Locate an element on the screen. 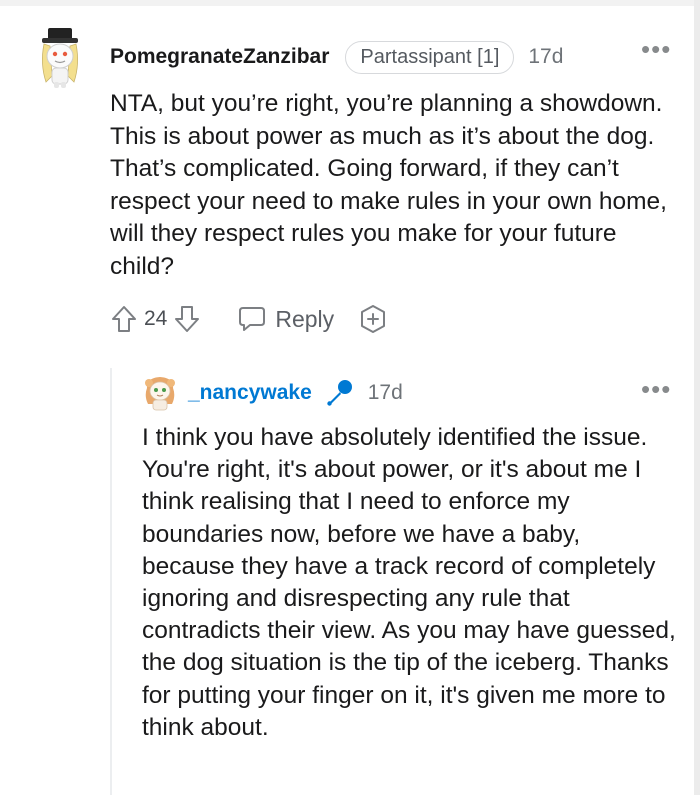  comment-actions: 24 Reply is located at coordinates (249, 319).